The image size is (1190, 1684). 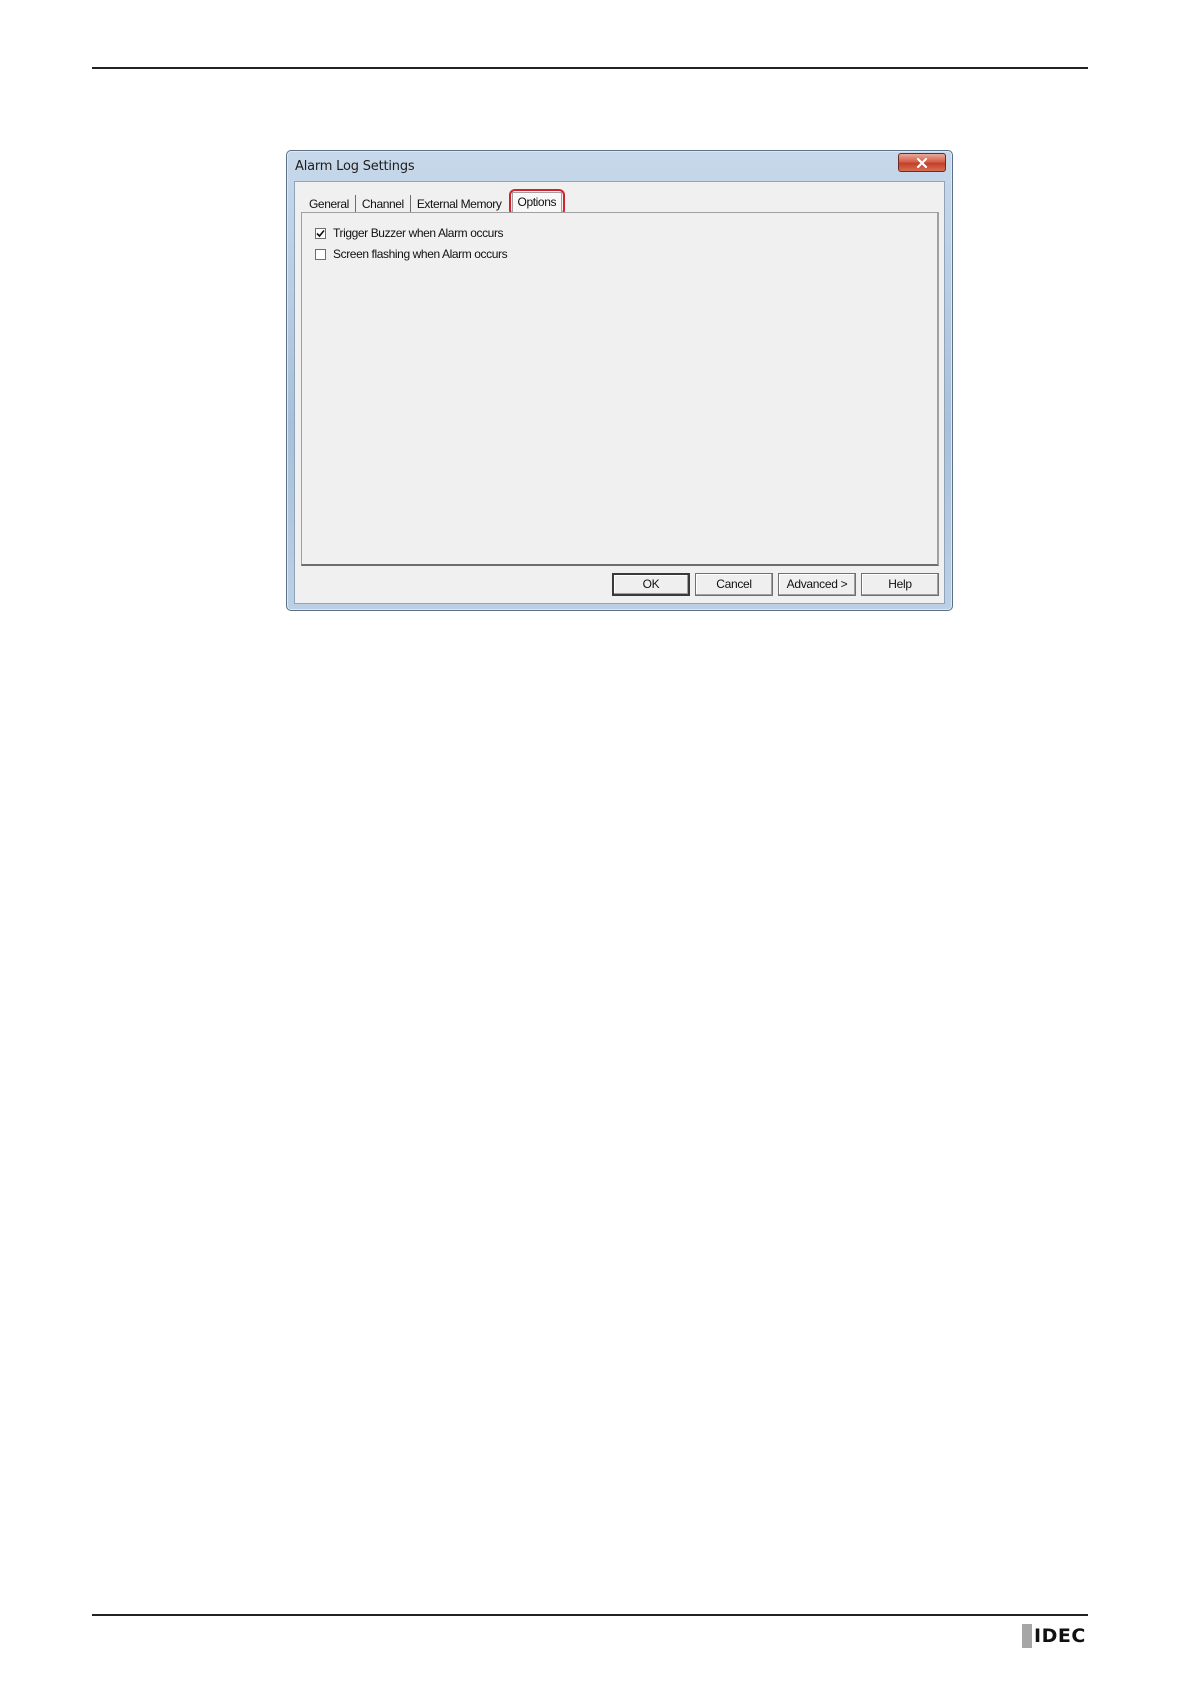 What do you see at coordinates (817, 584) in the screenshot?
I see `advanced-button: Advanced >` at bounding box center [817, 584].